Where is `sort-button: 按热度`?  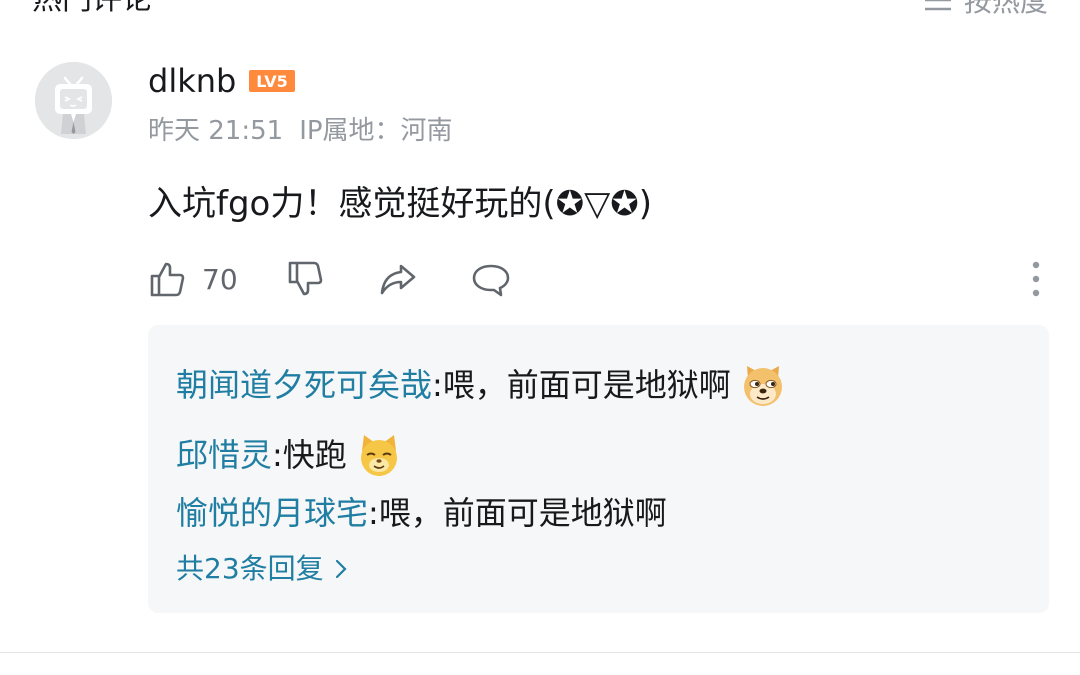 sort-button: 按热度 is located at coordinates (985, 11).